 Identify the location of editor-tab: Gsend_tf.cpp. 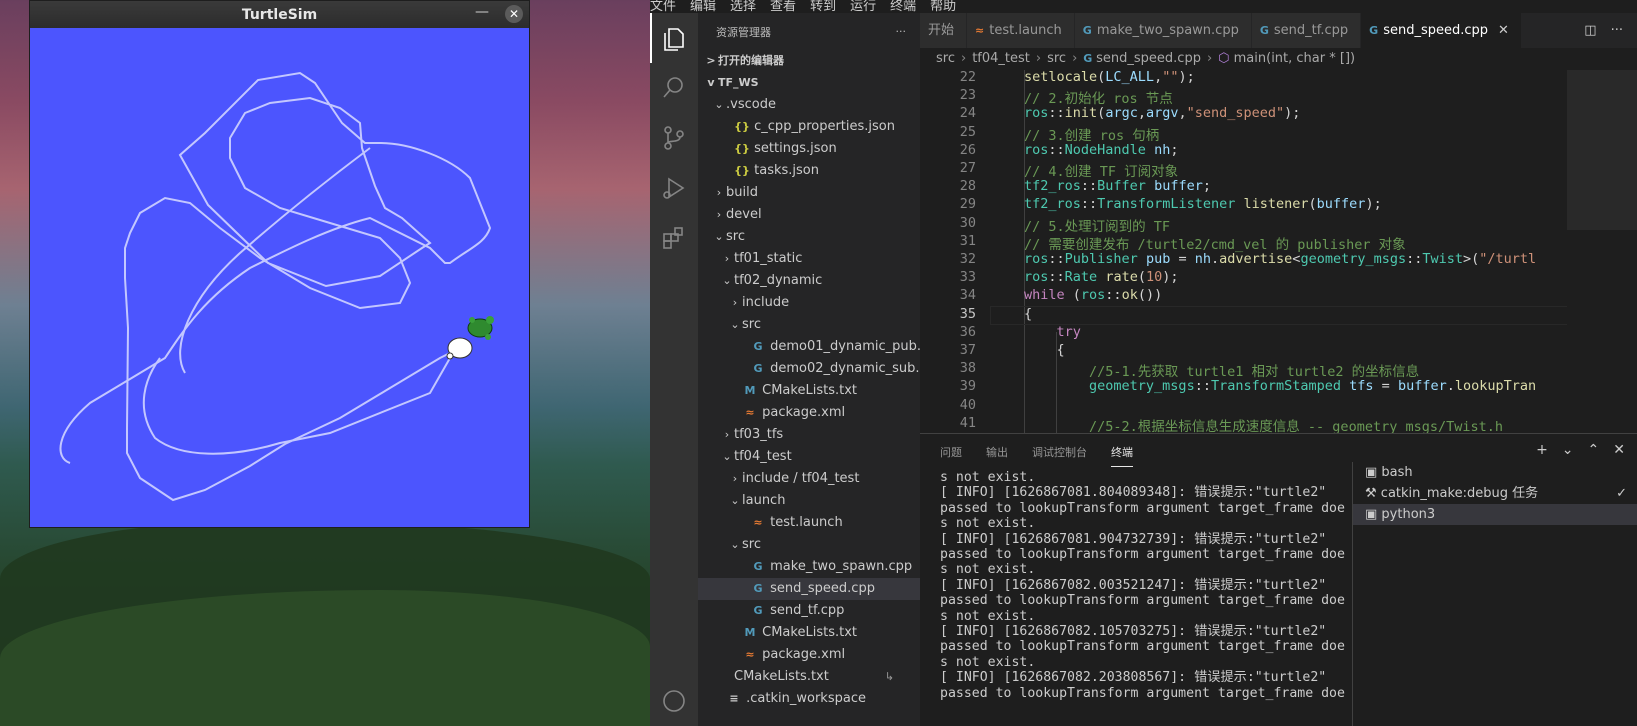
(1306, 30).